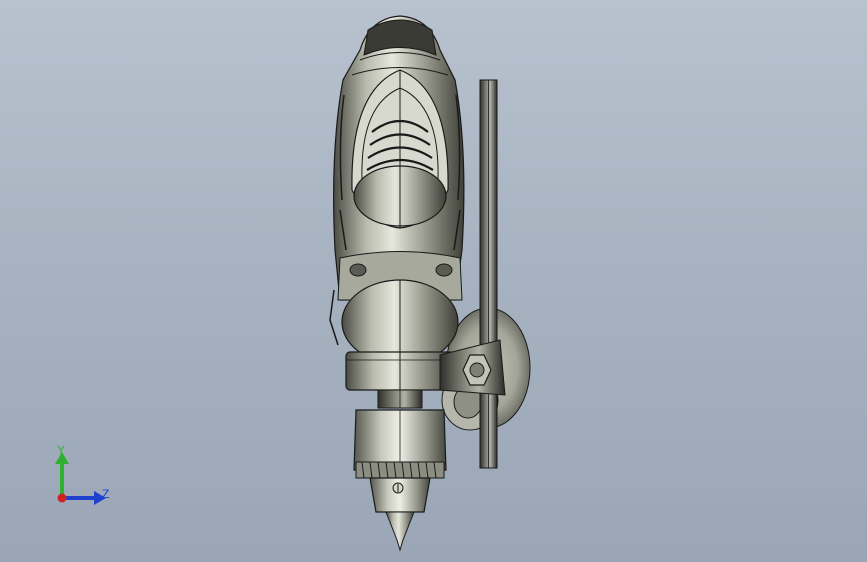 The height and width of the screenshot is (562, 867). Describe the element at coordinates (400, 480) in the screenshot. I see `drill-chuck` at that location.